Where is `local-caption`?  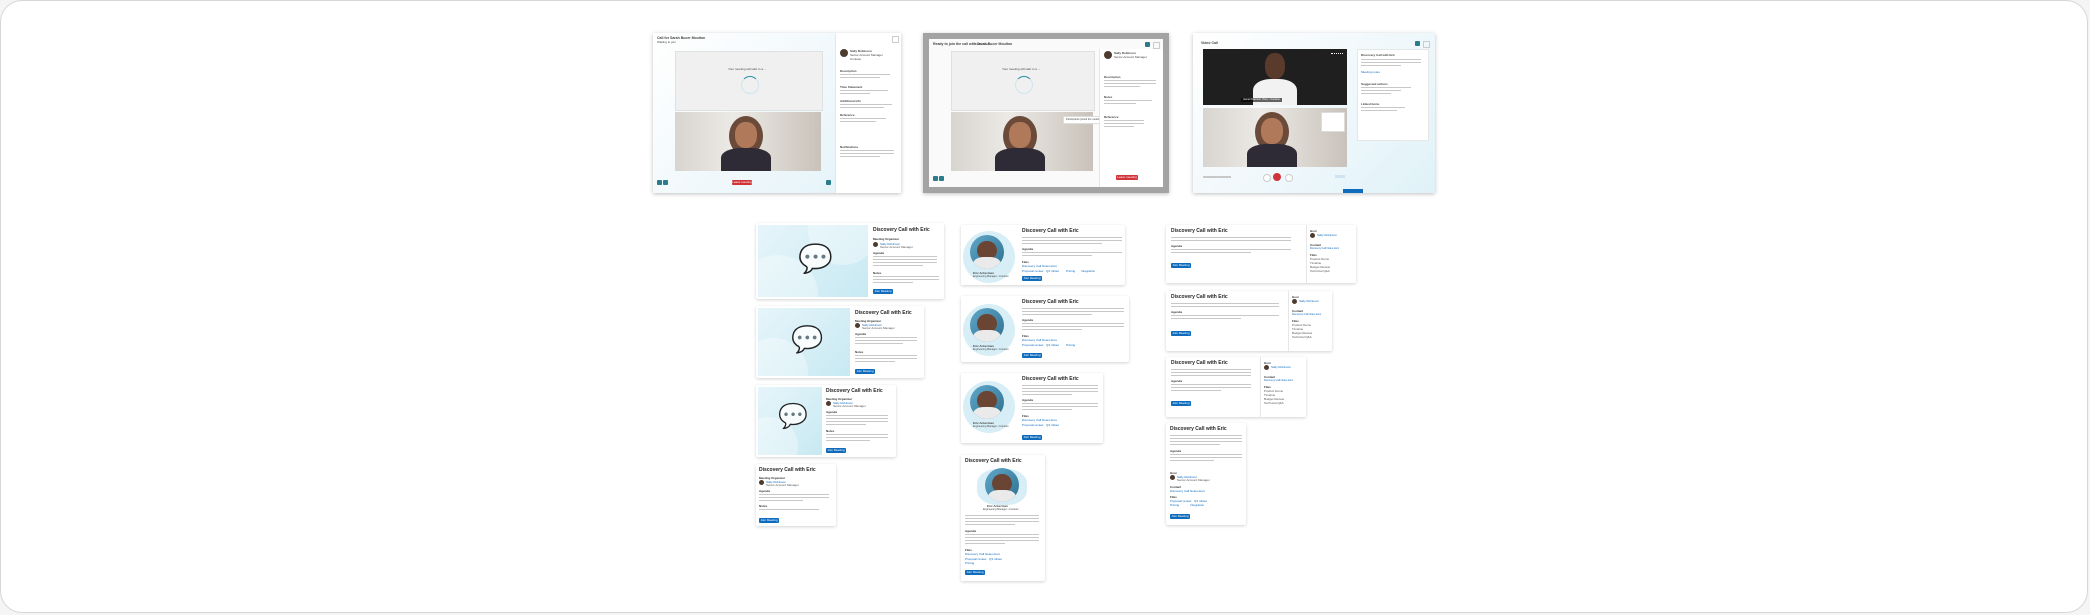 local-caption is located at coordinates (1217, 177).